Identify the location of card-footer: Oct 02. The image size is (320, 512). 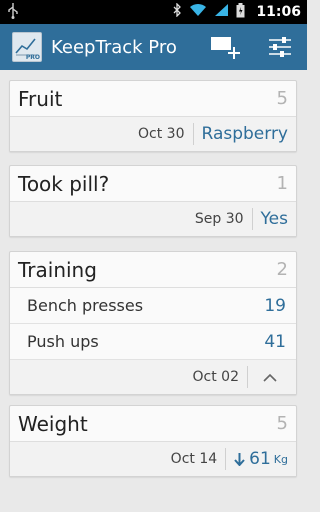
(153, 377).